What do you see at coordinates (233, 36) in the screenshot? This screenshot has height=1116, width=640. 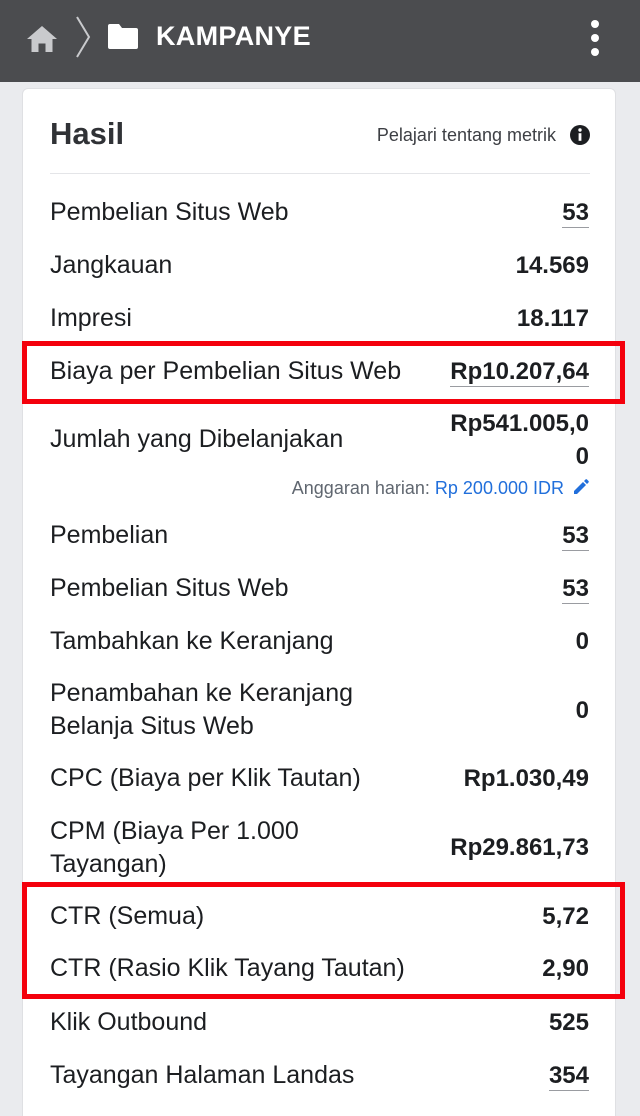 I see `page-title: KAMPANYE` at bounding box center [233, 36].